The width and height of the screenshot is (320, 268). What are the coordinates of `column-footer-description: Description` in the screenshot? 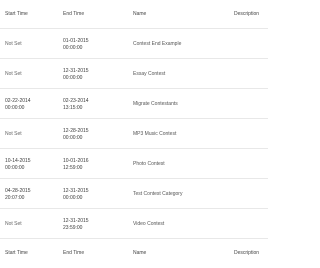 It's located at (251, 253).